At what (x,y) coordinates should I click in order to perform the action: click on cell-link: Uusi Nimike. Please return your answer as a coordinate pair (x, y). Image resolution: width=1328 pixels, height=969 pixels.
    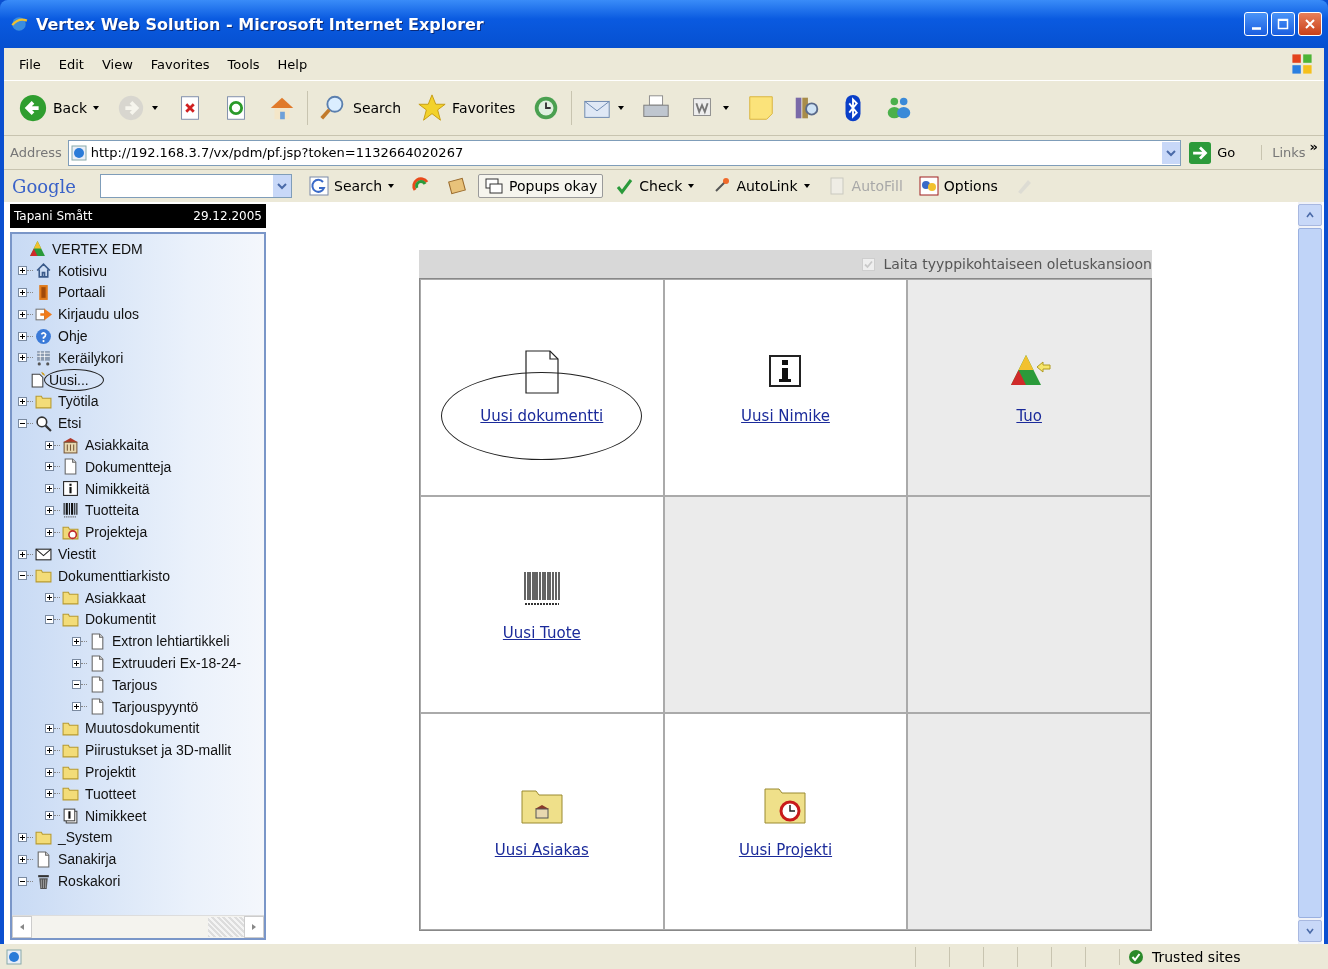
    Looking at the image, I should click on (785, 415).